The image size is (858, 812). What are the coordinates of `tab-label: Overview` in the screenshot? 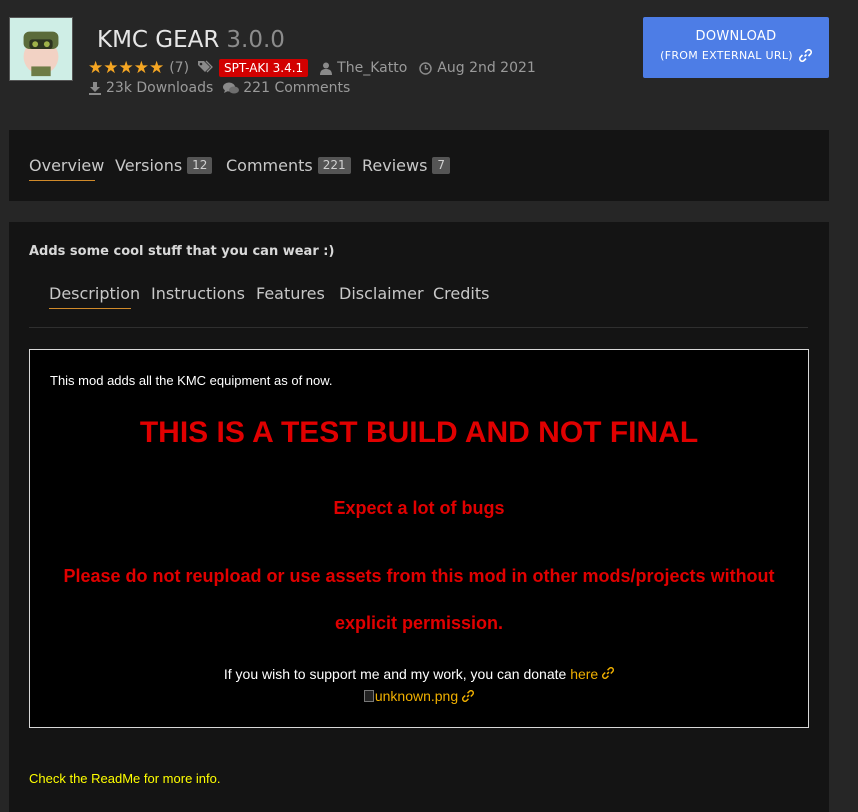 It's located at (67, 165).